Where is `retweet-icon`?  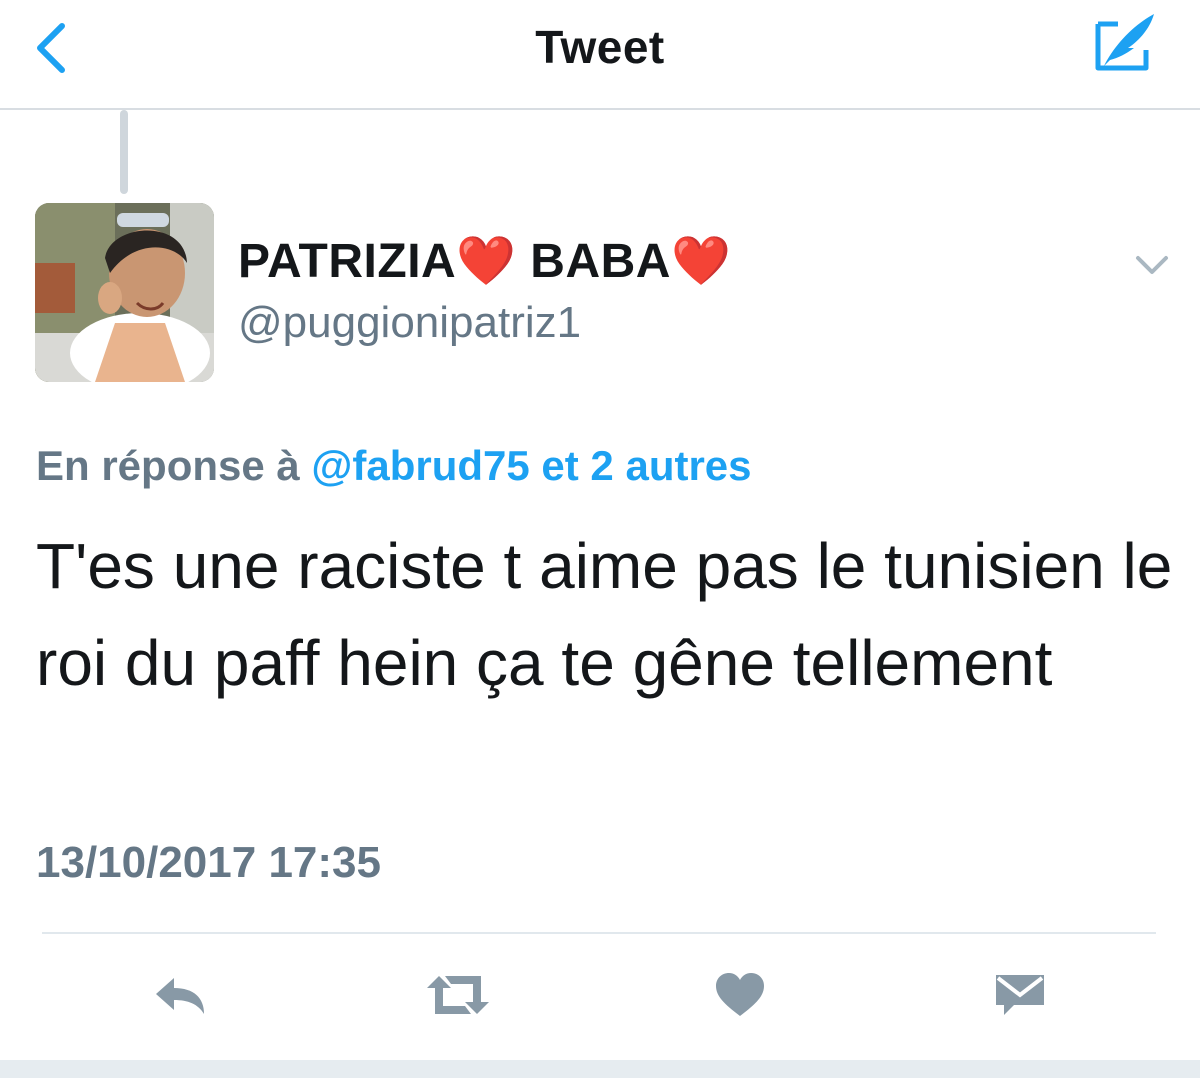
retweet-icon is located at coordinates (458, 995).